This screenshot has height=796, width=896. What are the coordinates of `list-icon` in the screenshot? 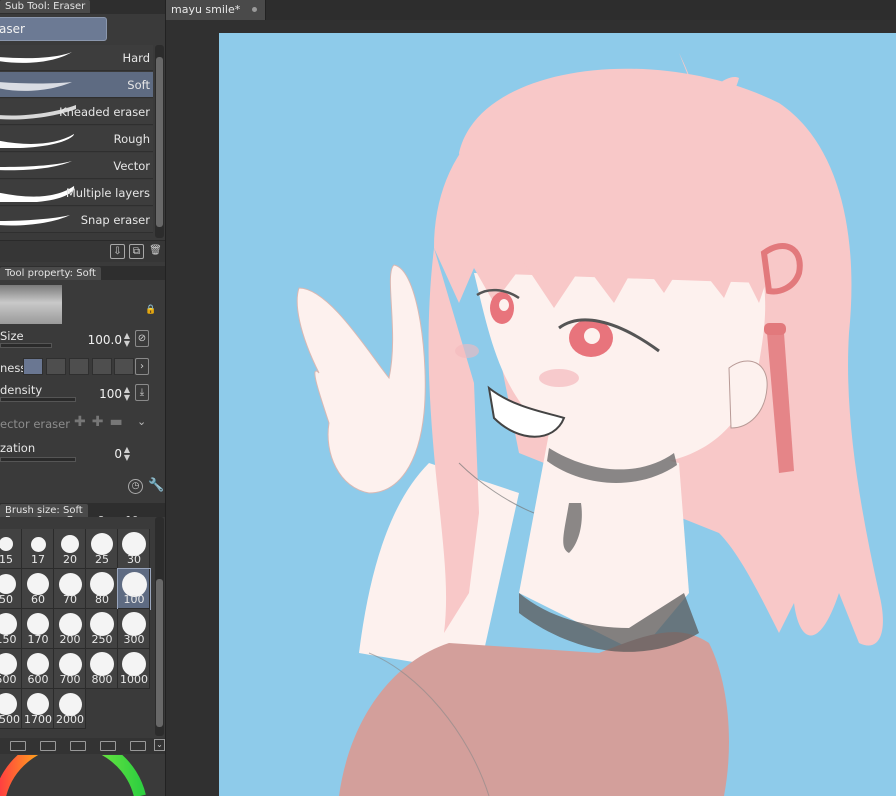 It's located at (48, 746).